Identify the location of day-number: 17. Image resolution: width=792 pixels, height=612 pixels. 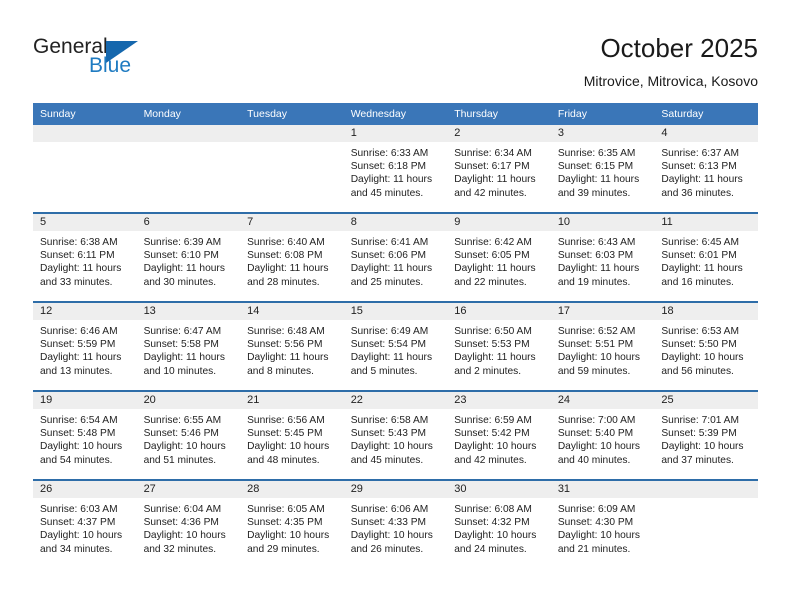
(602, 311).